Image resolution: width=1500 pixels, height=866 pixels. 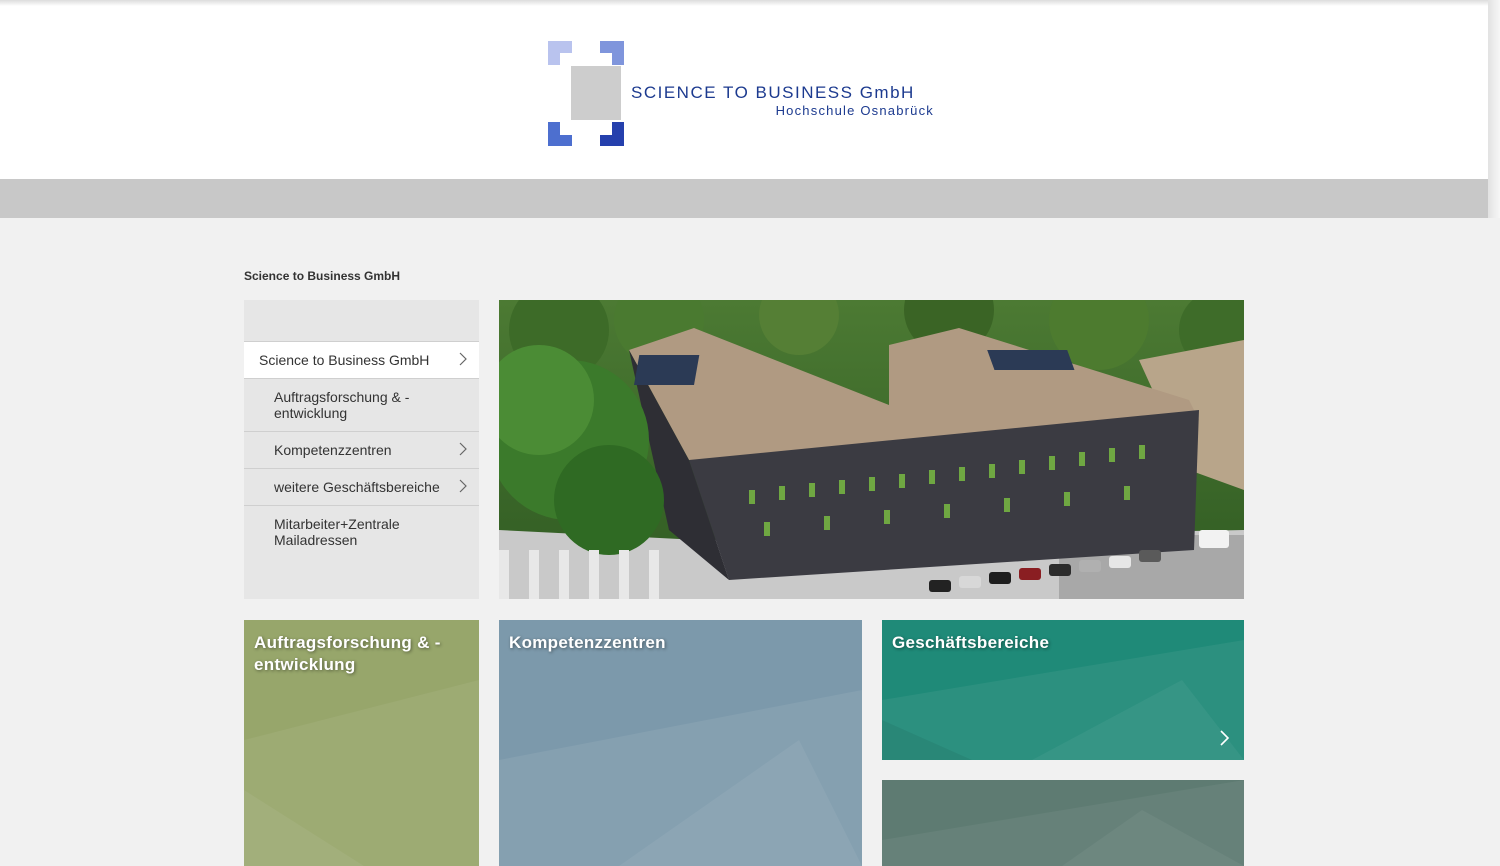 I want to click on logo-title: SCIENCE TO BUSINESS GmbH, so click(x=773, y=92).